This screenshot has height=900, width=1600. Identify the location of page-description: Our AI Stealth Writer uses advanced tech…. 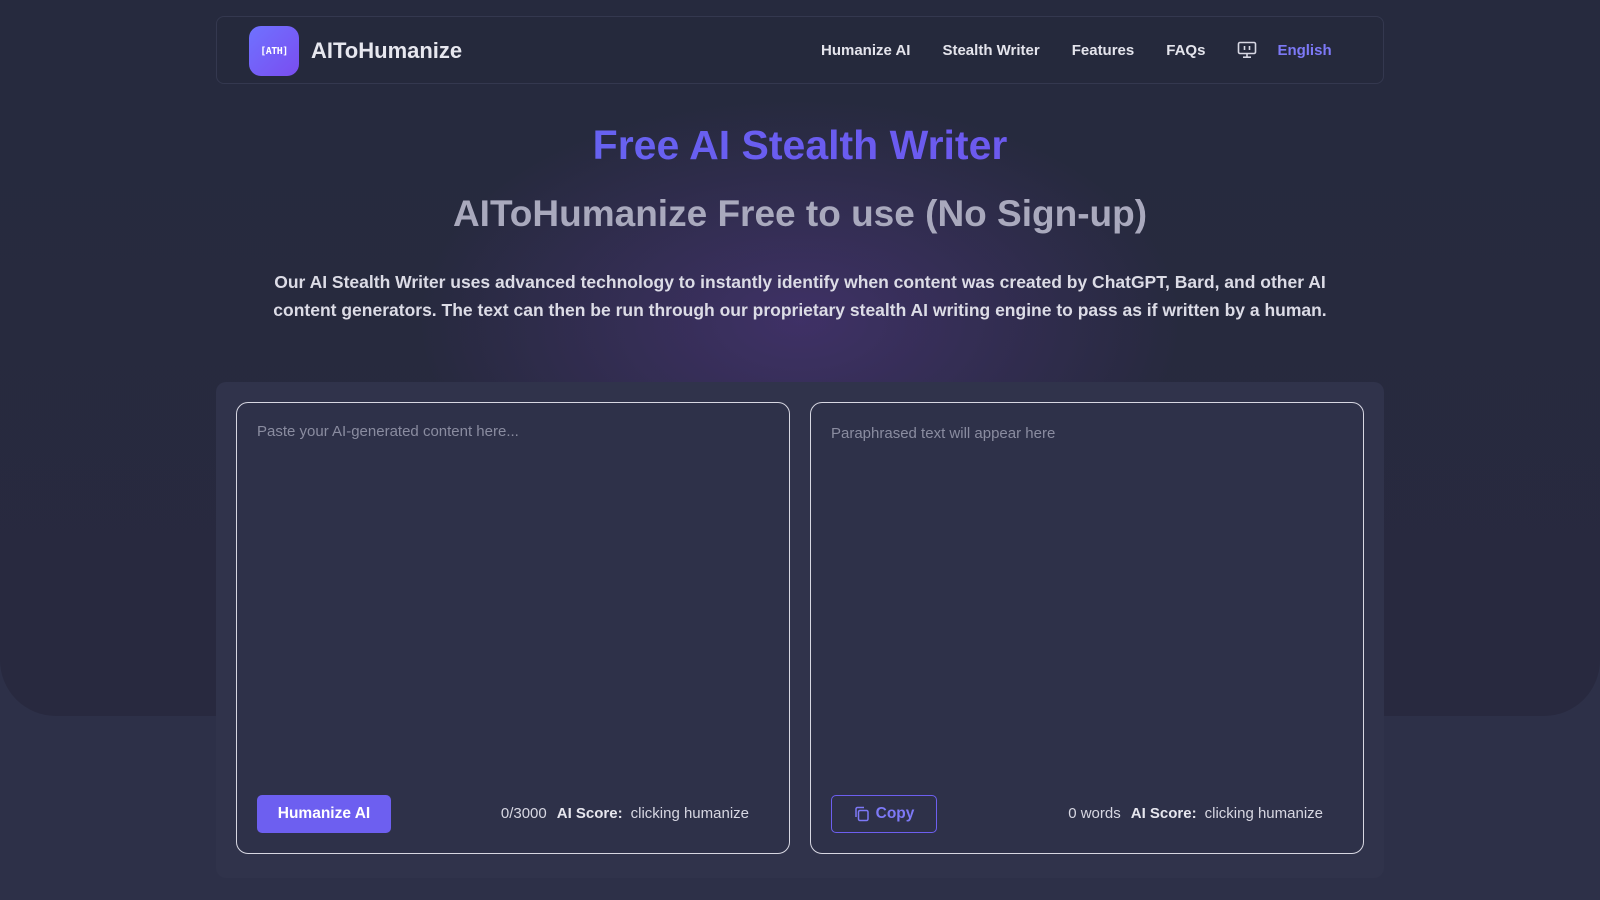
(800, 296).